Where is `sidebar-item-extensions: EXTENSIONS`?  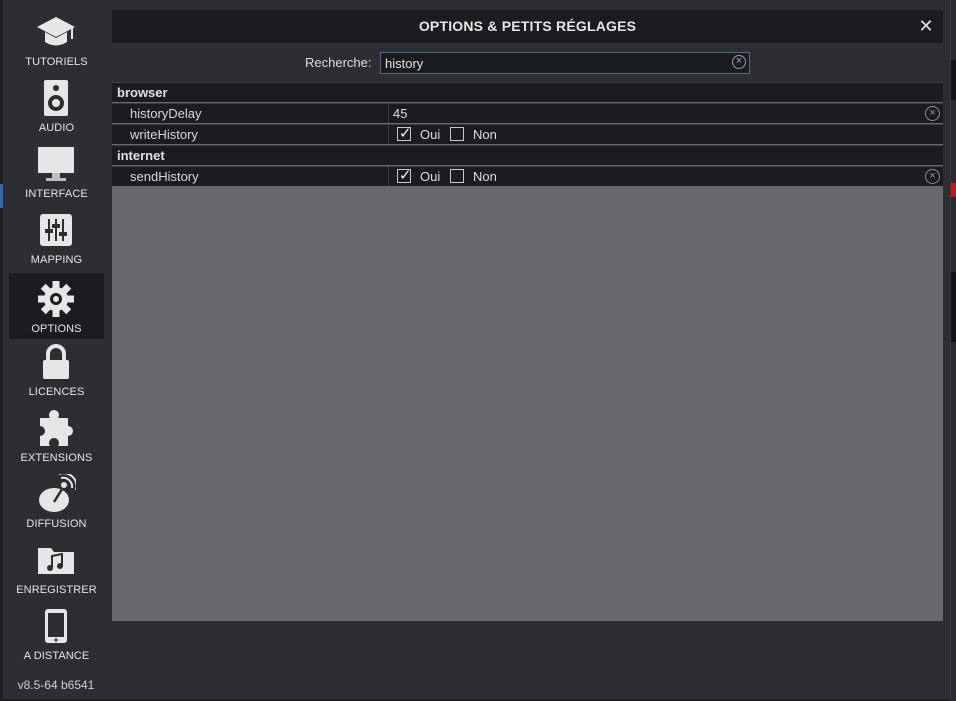 sidebar-item-extensions: EXTENSIONS is located at coordinates (56, 435).